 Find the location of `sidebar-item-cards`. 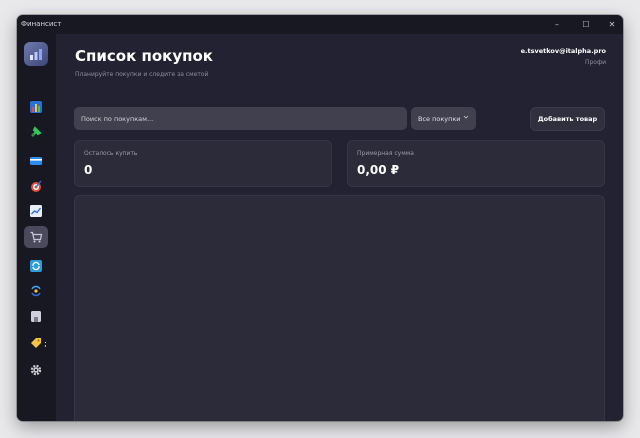

sidebar-item-cards is located at coordinates (36, 161).